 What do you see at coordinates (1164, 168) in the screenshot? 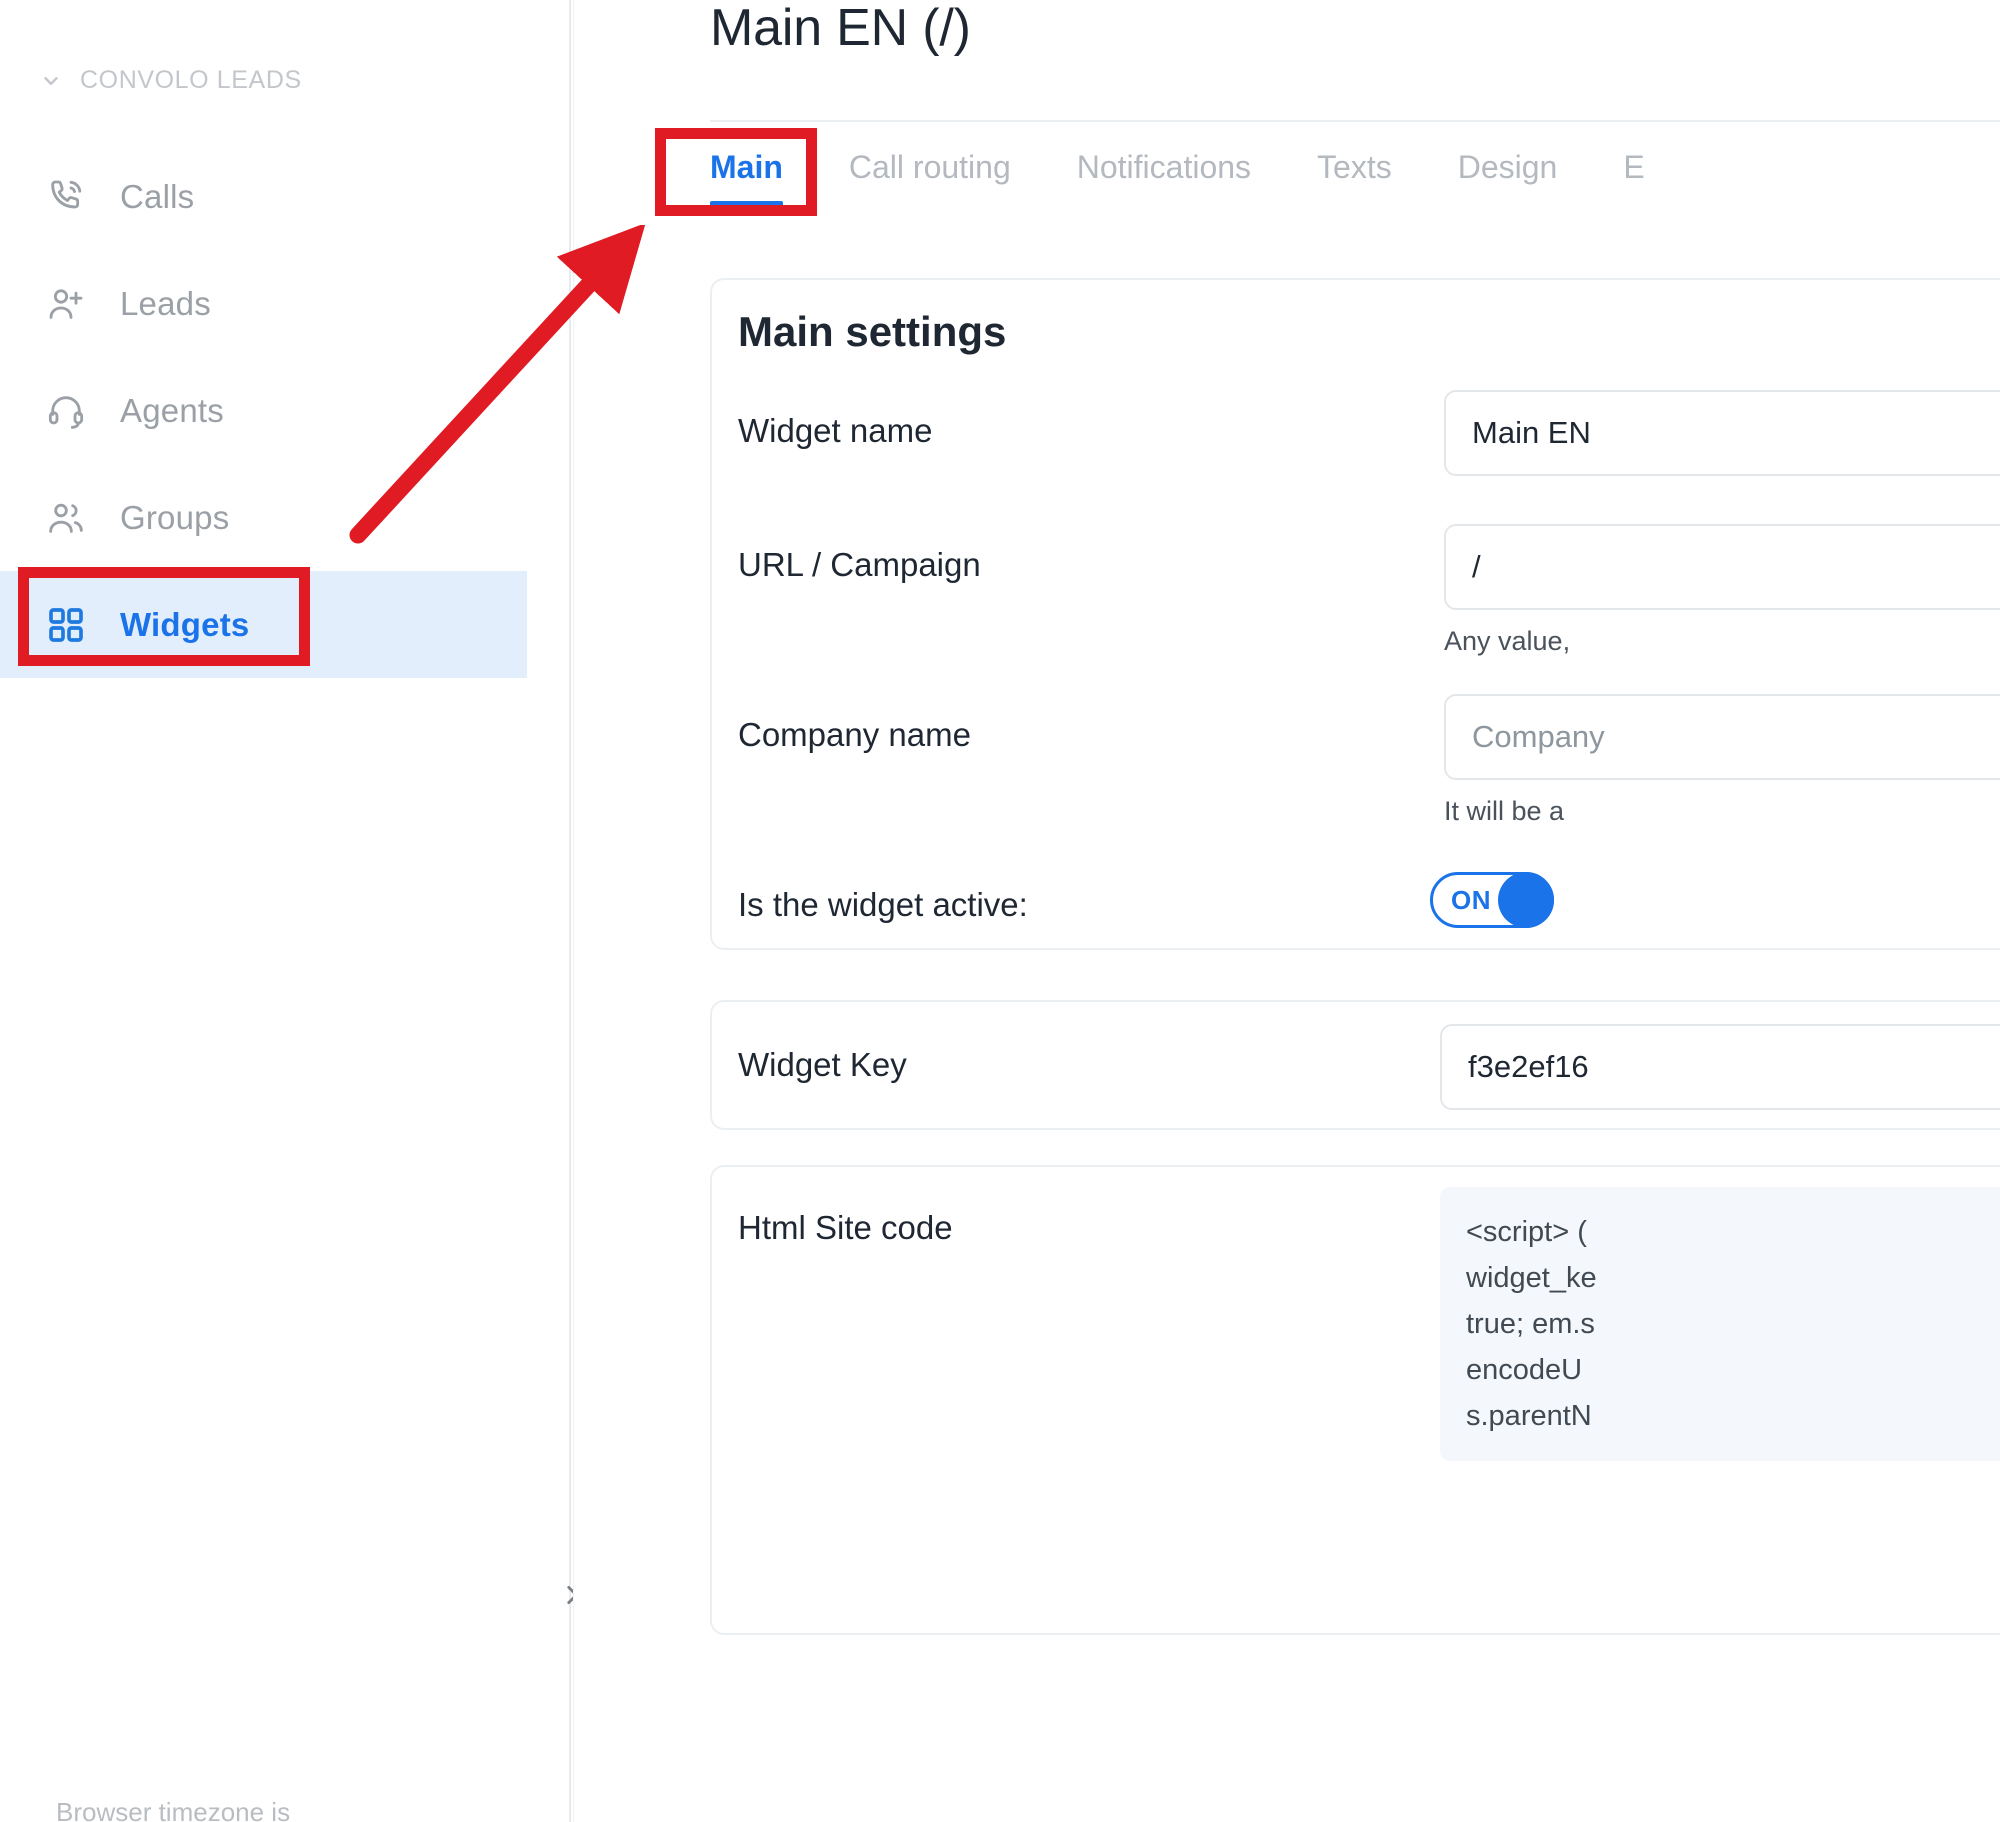
I see `tab-notifications: Notifications` at bounding box center [1164, 168].